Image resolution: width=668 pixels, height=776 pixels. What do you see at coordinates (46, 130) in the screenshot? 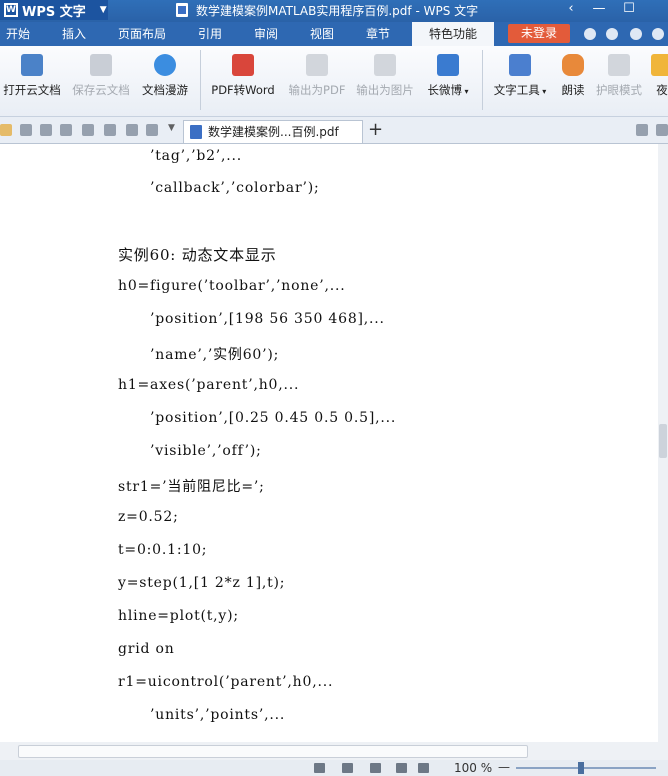
I see `export-icon` at bounding box center [46, 130].